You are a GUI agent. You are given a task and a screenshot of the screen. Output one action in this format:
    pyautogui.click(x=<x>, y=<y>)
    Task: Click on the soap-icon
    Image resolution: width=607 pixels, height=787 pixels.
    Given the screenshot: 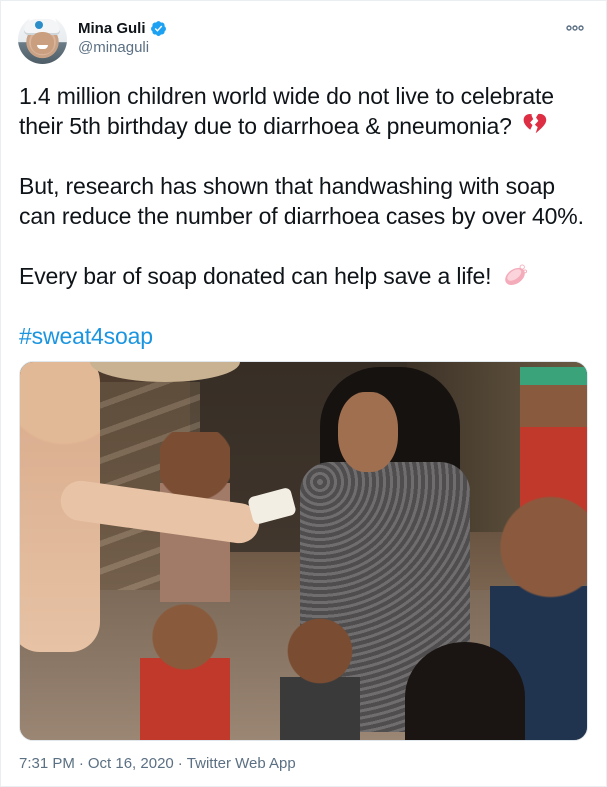 What is the action you would take?
    pyautogui.click(x=515, y=275)
    